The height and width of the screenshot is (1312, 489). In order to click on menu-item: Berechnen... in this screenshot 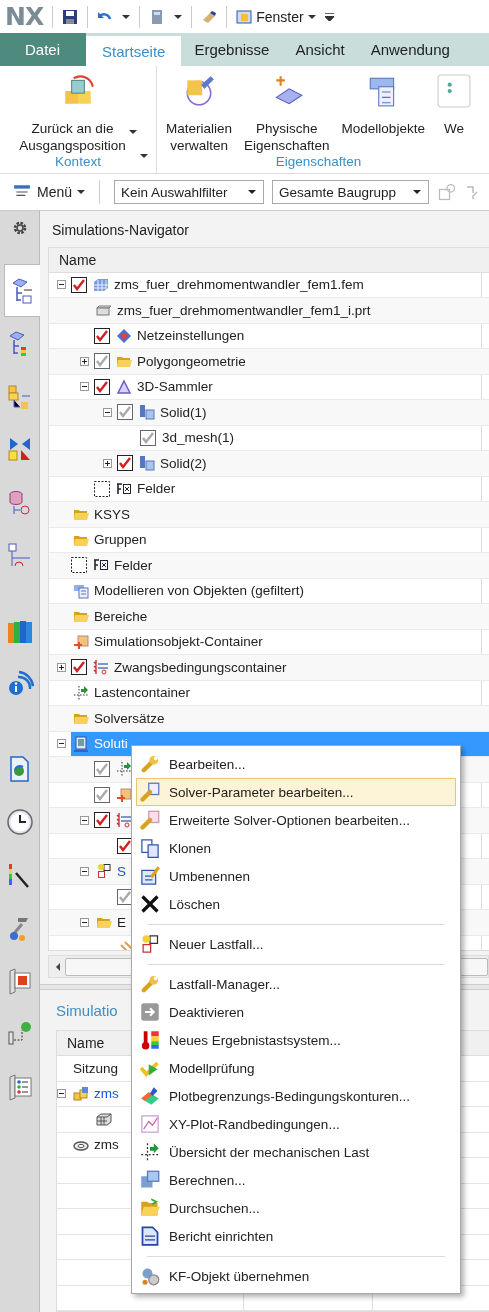, I will do `click(296, 1180)`.